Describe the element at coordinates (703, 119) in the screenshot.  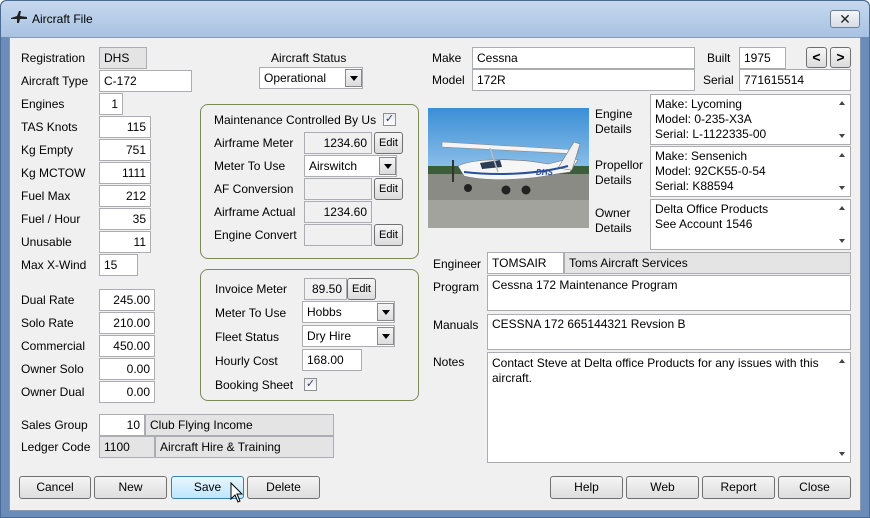
I see `engine-details-line: Model: 0-235-X3A` at that location.